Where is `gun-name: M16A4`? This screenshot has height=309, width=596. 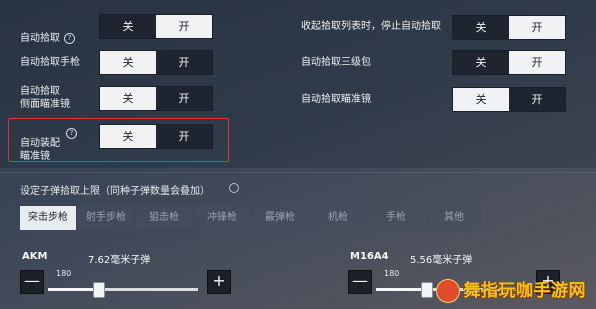
gun-name: M16A4 is located at coordinates (369, 256).